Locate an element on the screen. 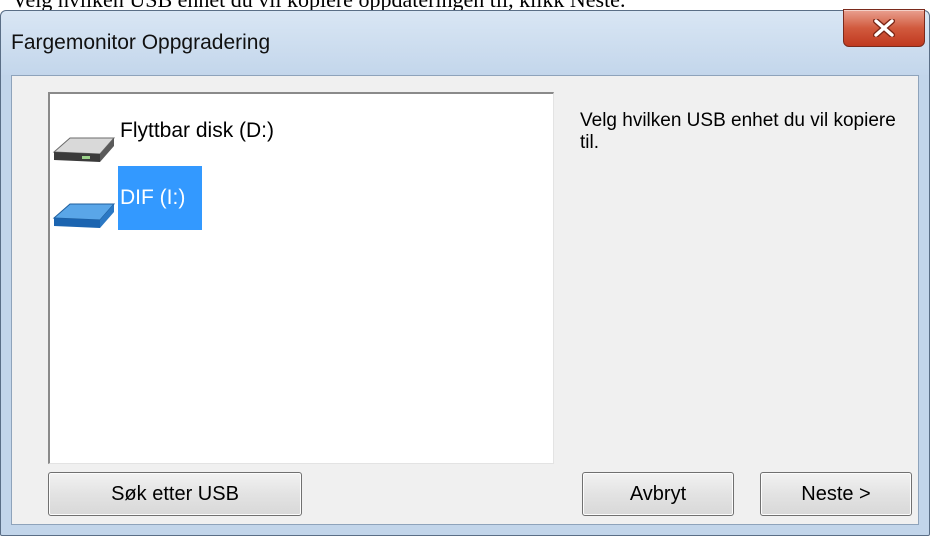  device-item-dif: DIF (I:) is located at coordinates (152, 198).